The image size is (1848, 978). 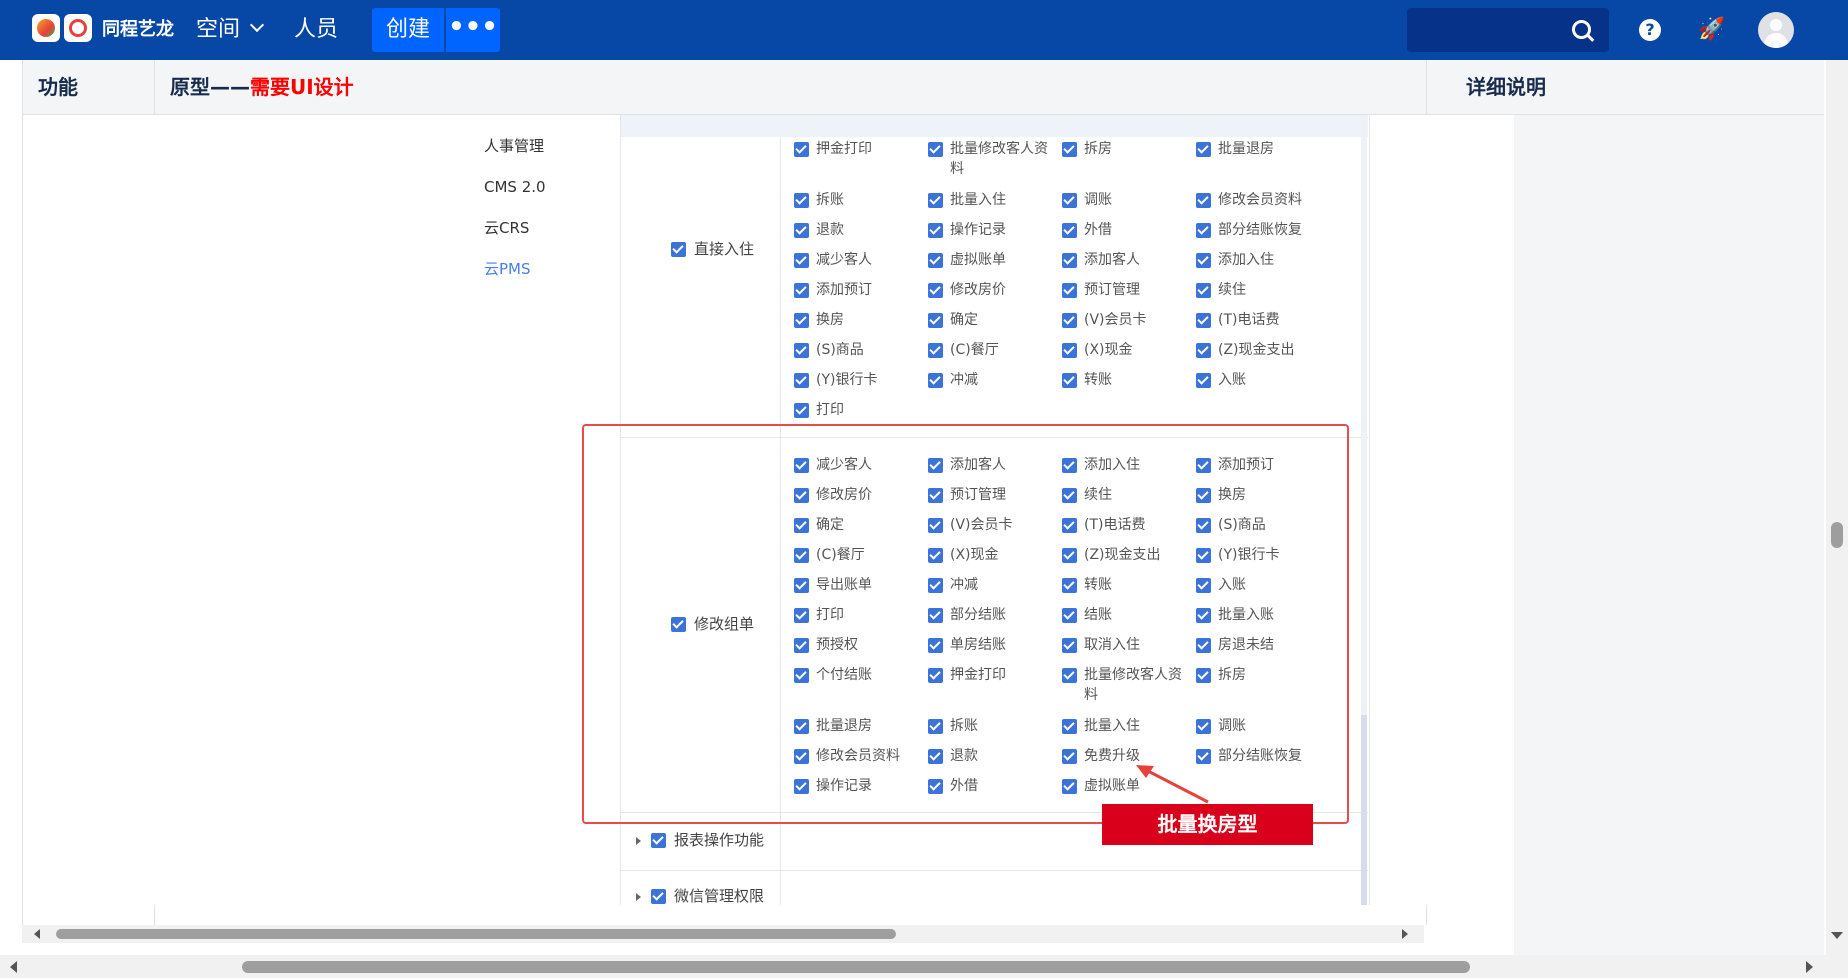 I want to click on header-detail: 详细说明, so click(x=1506, y=87).